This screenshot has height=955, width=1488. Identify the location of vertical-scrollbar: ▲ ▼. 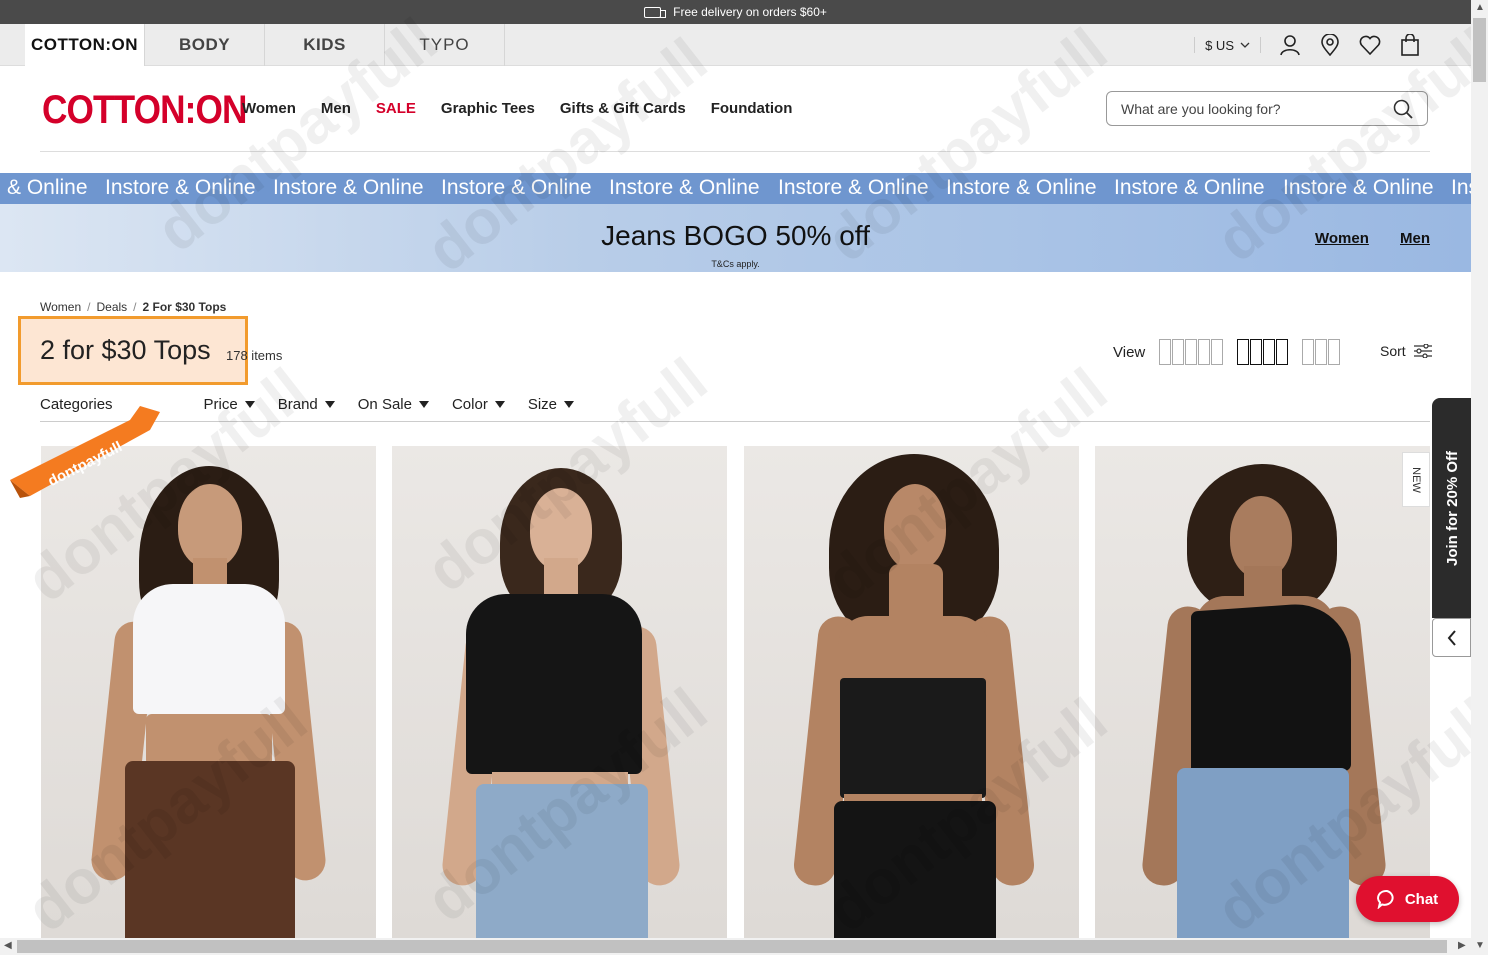
(1479, 477).